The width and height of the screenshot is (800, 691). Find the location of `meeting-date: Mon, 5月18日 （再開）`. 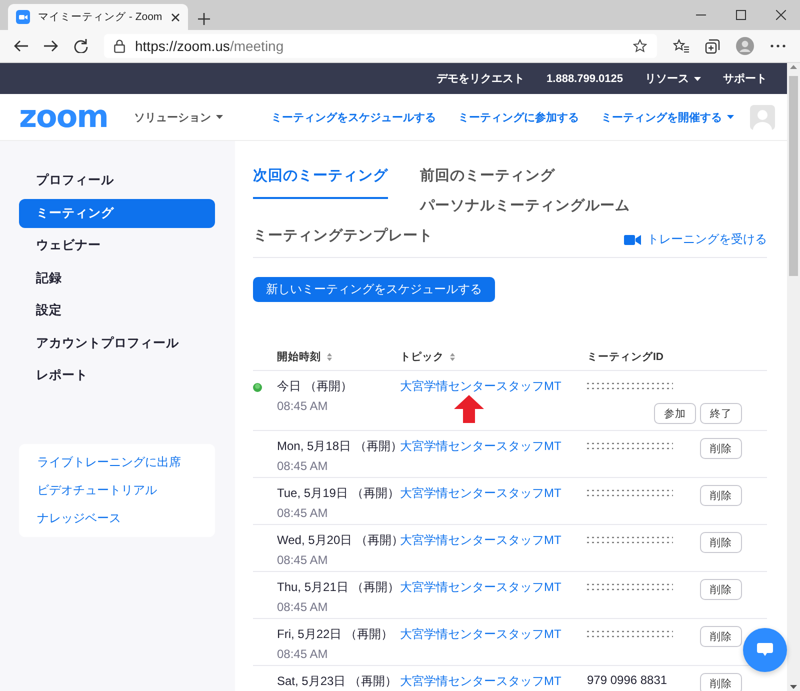

meeting-date: Mon, 5月18日 （再開） is located at coordinates (338, 446).